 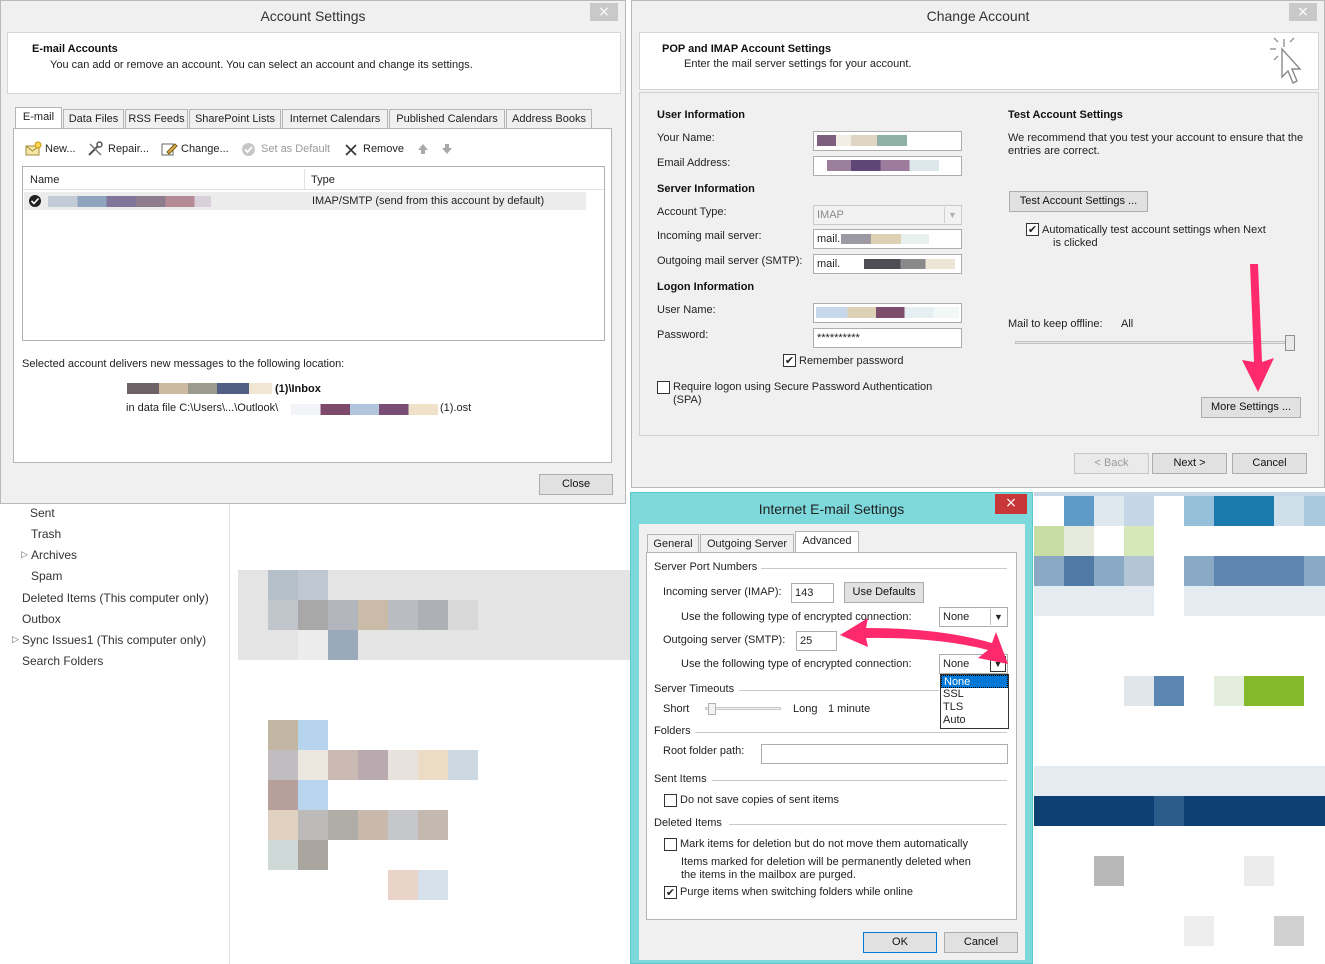 I want to click on email-address-input, so click(x=887, y=166).